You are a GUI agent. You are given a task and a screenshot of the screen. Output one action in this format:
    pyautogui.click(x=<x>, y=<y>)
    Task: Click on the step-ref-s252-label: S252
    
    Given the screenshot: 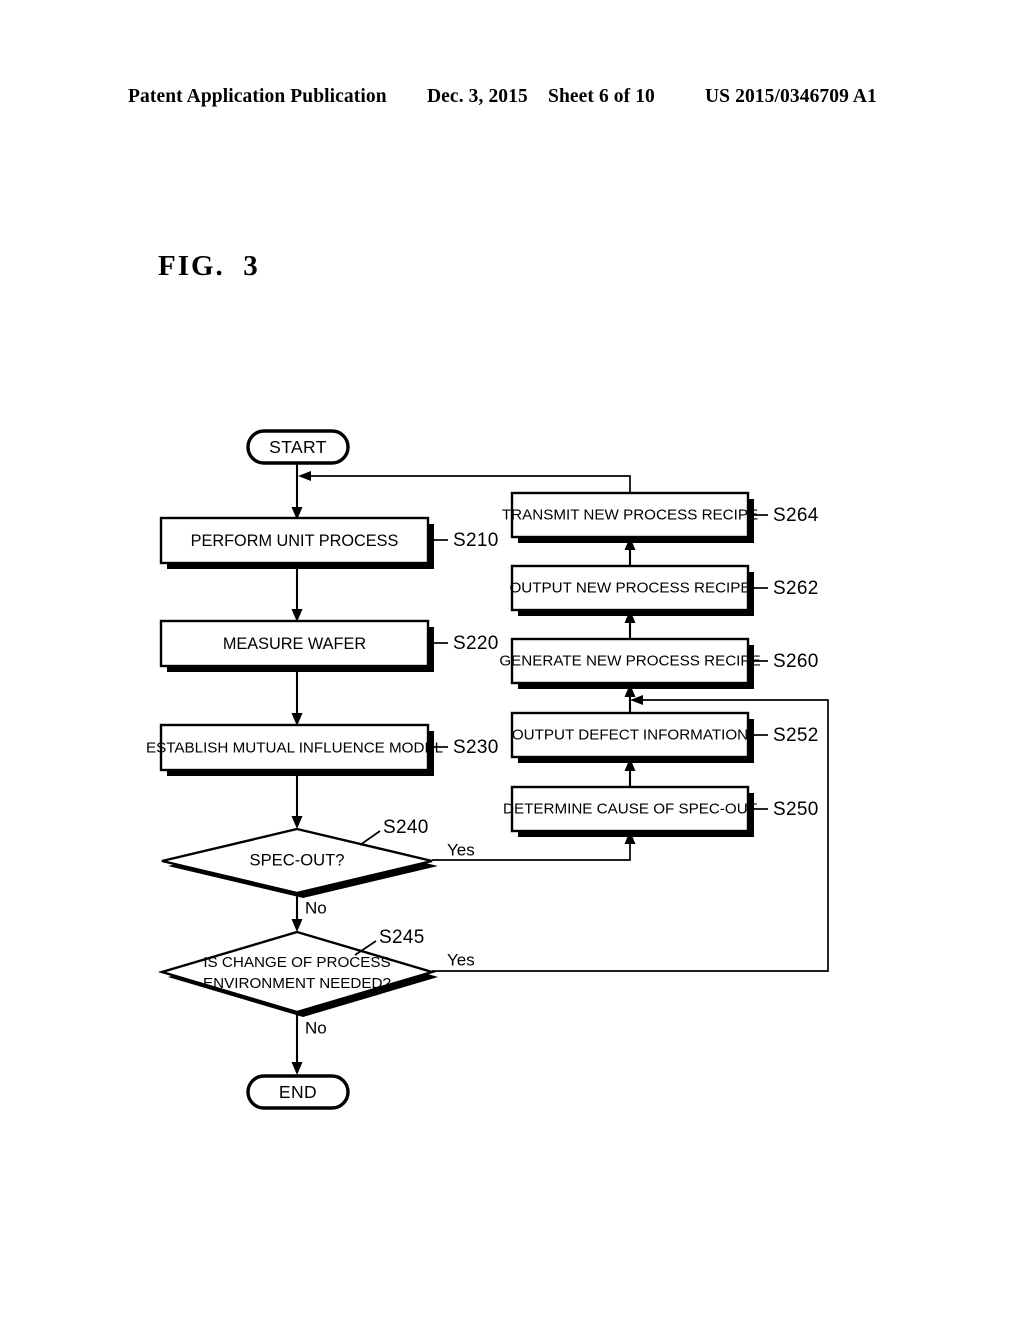 What is the action you would take?
    pyautogui.click(x=796, y=735)
    